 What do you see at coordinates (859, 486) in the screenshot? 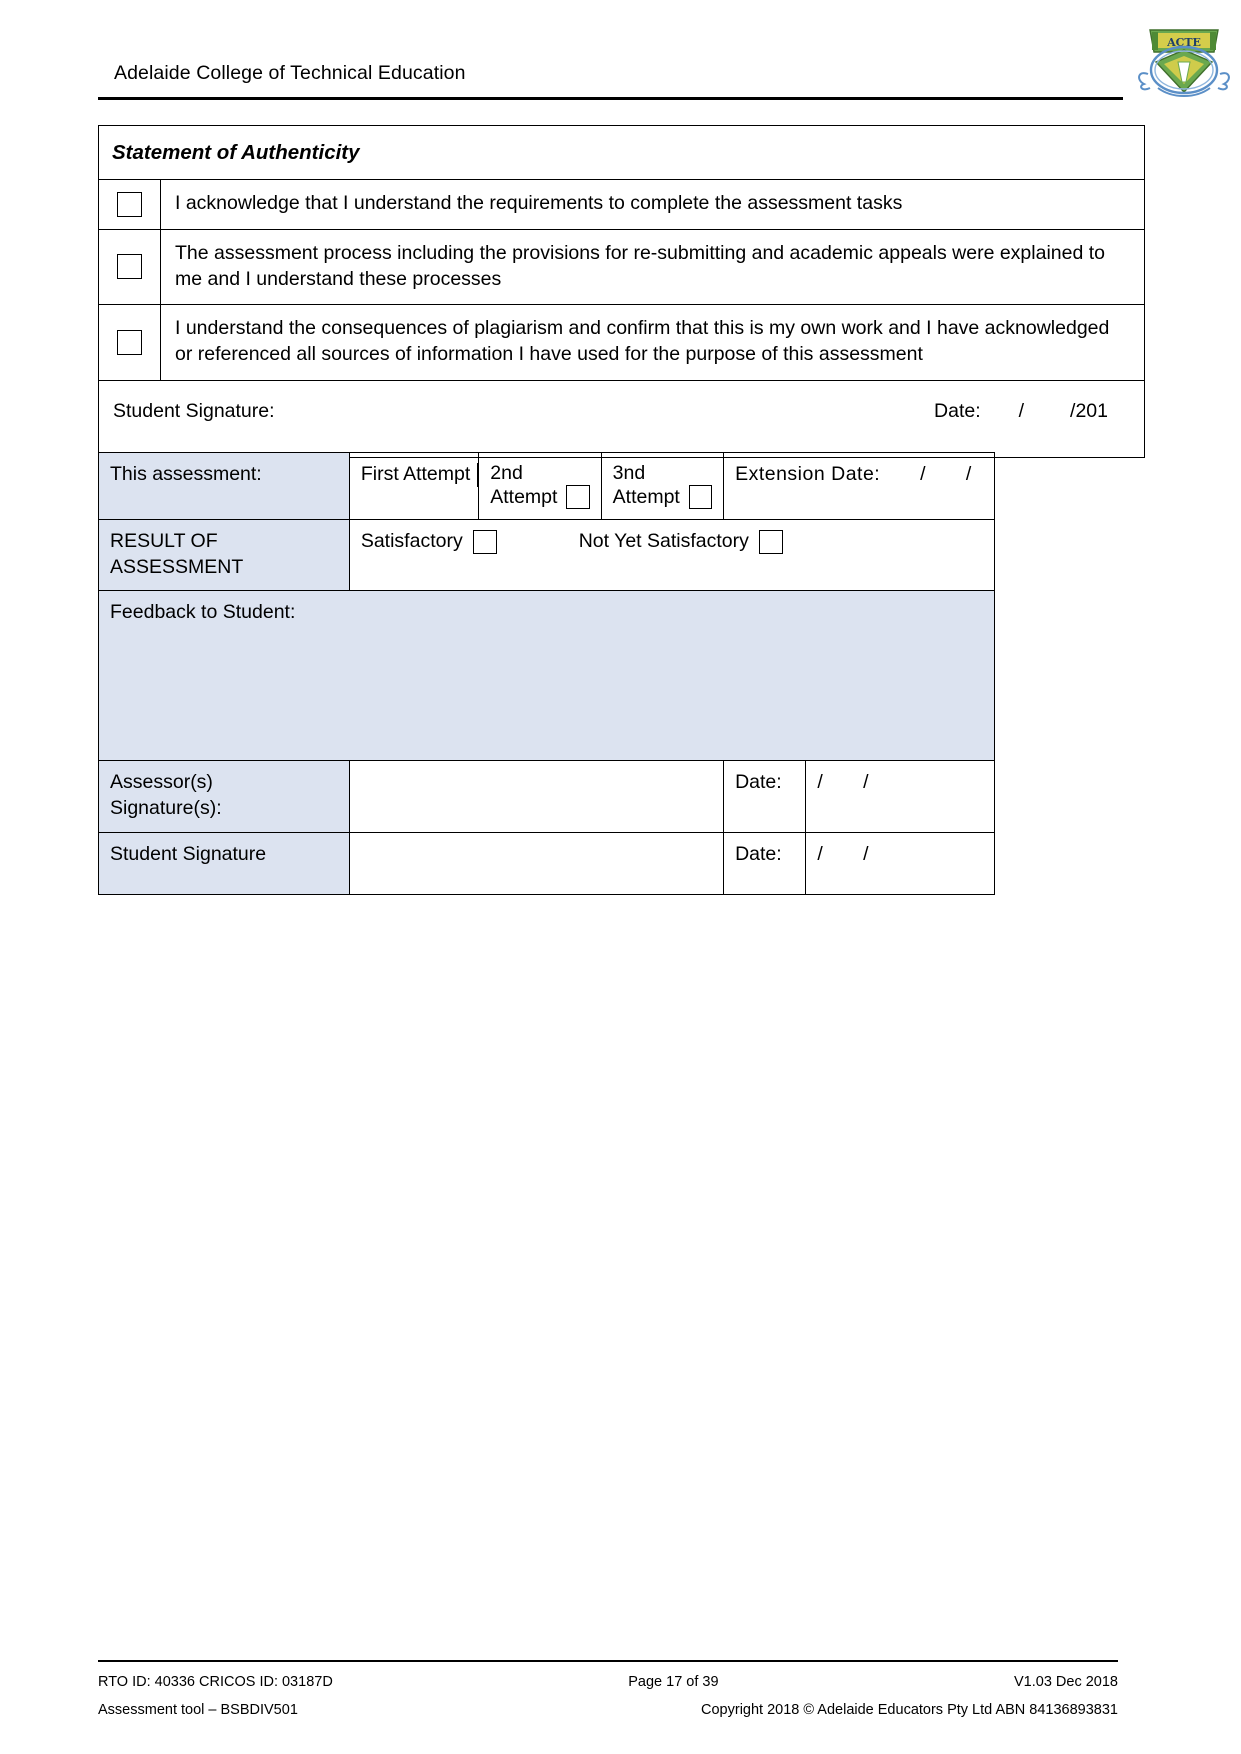
I see `extension-date-cell: Extension Date: / /` at bounding box center [859, 486].